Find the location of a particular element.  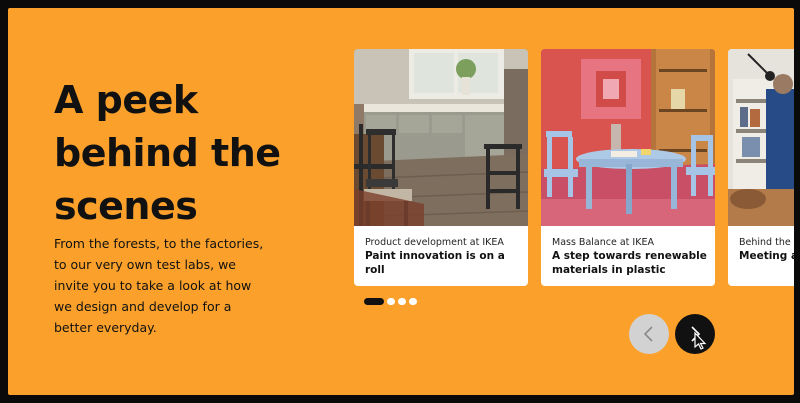

card-kicker: Mass Balance at IKEA is located at coordinates (603, 242).